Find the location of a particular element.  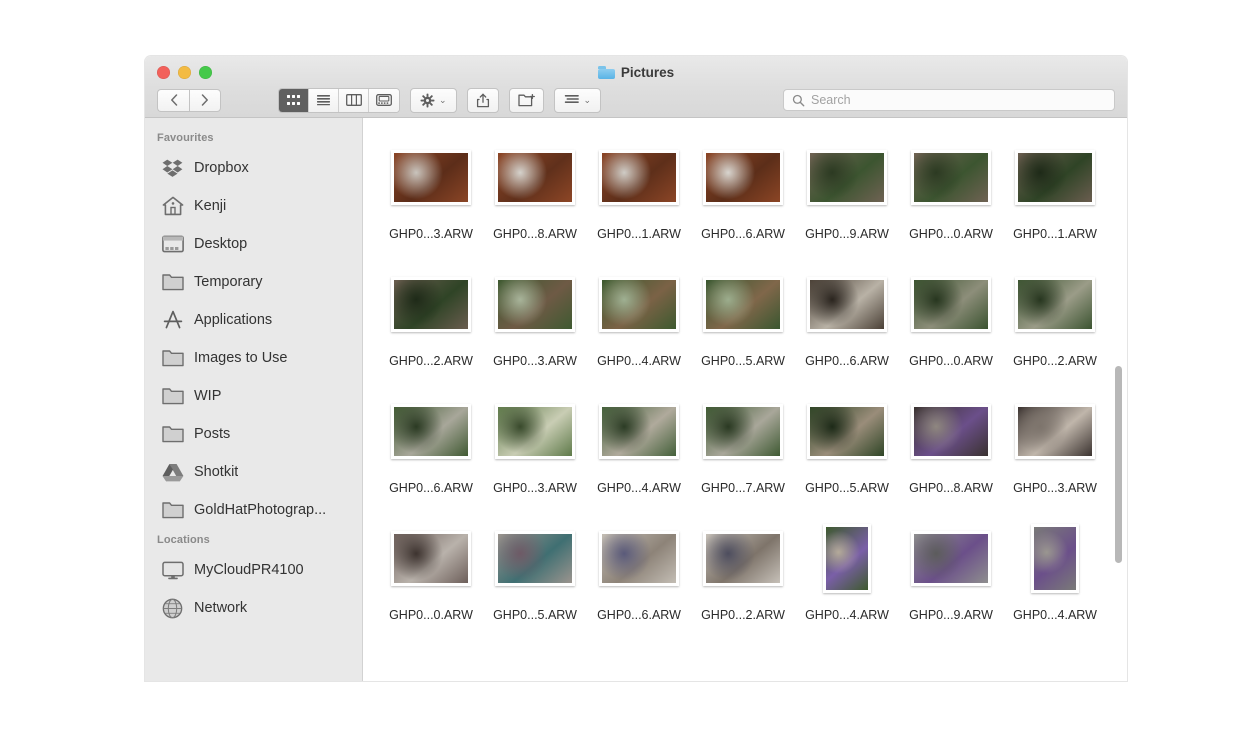

forward-button is located at coordinates (205, 100).